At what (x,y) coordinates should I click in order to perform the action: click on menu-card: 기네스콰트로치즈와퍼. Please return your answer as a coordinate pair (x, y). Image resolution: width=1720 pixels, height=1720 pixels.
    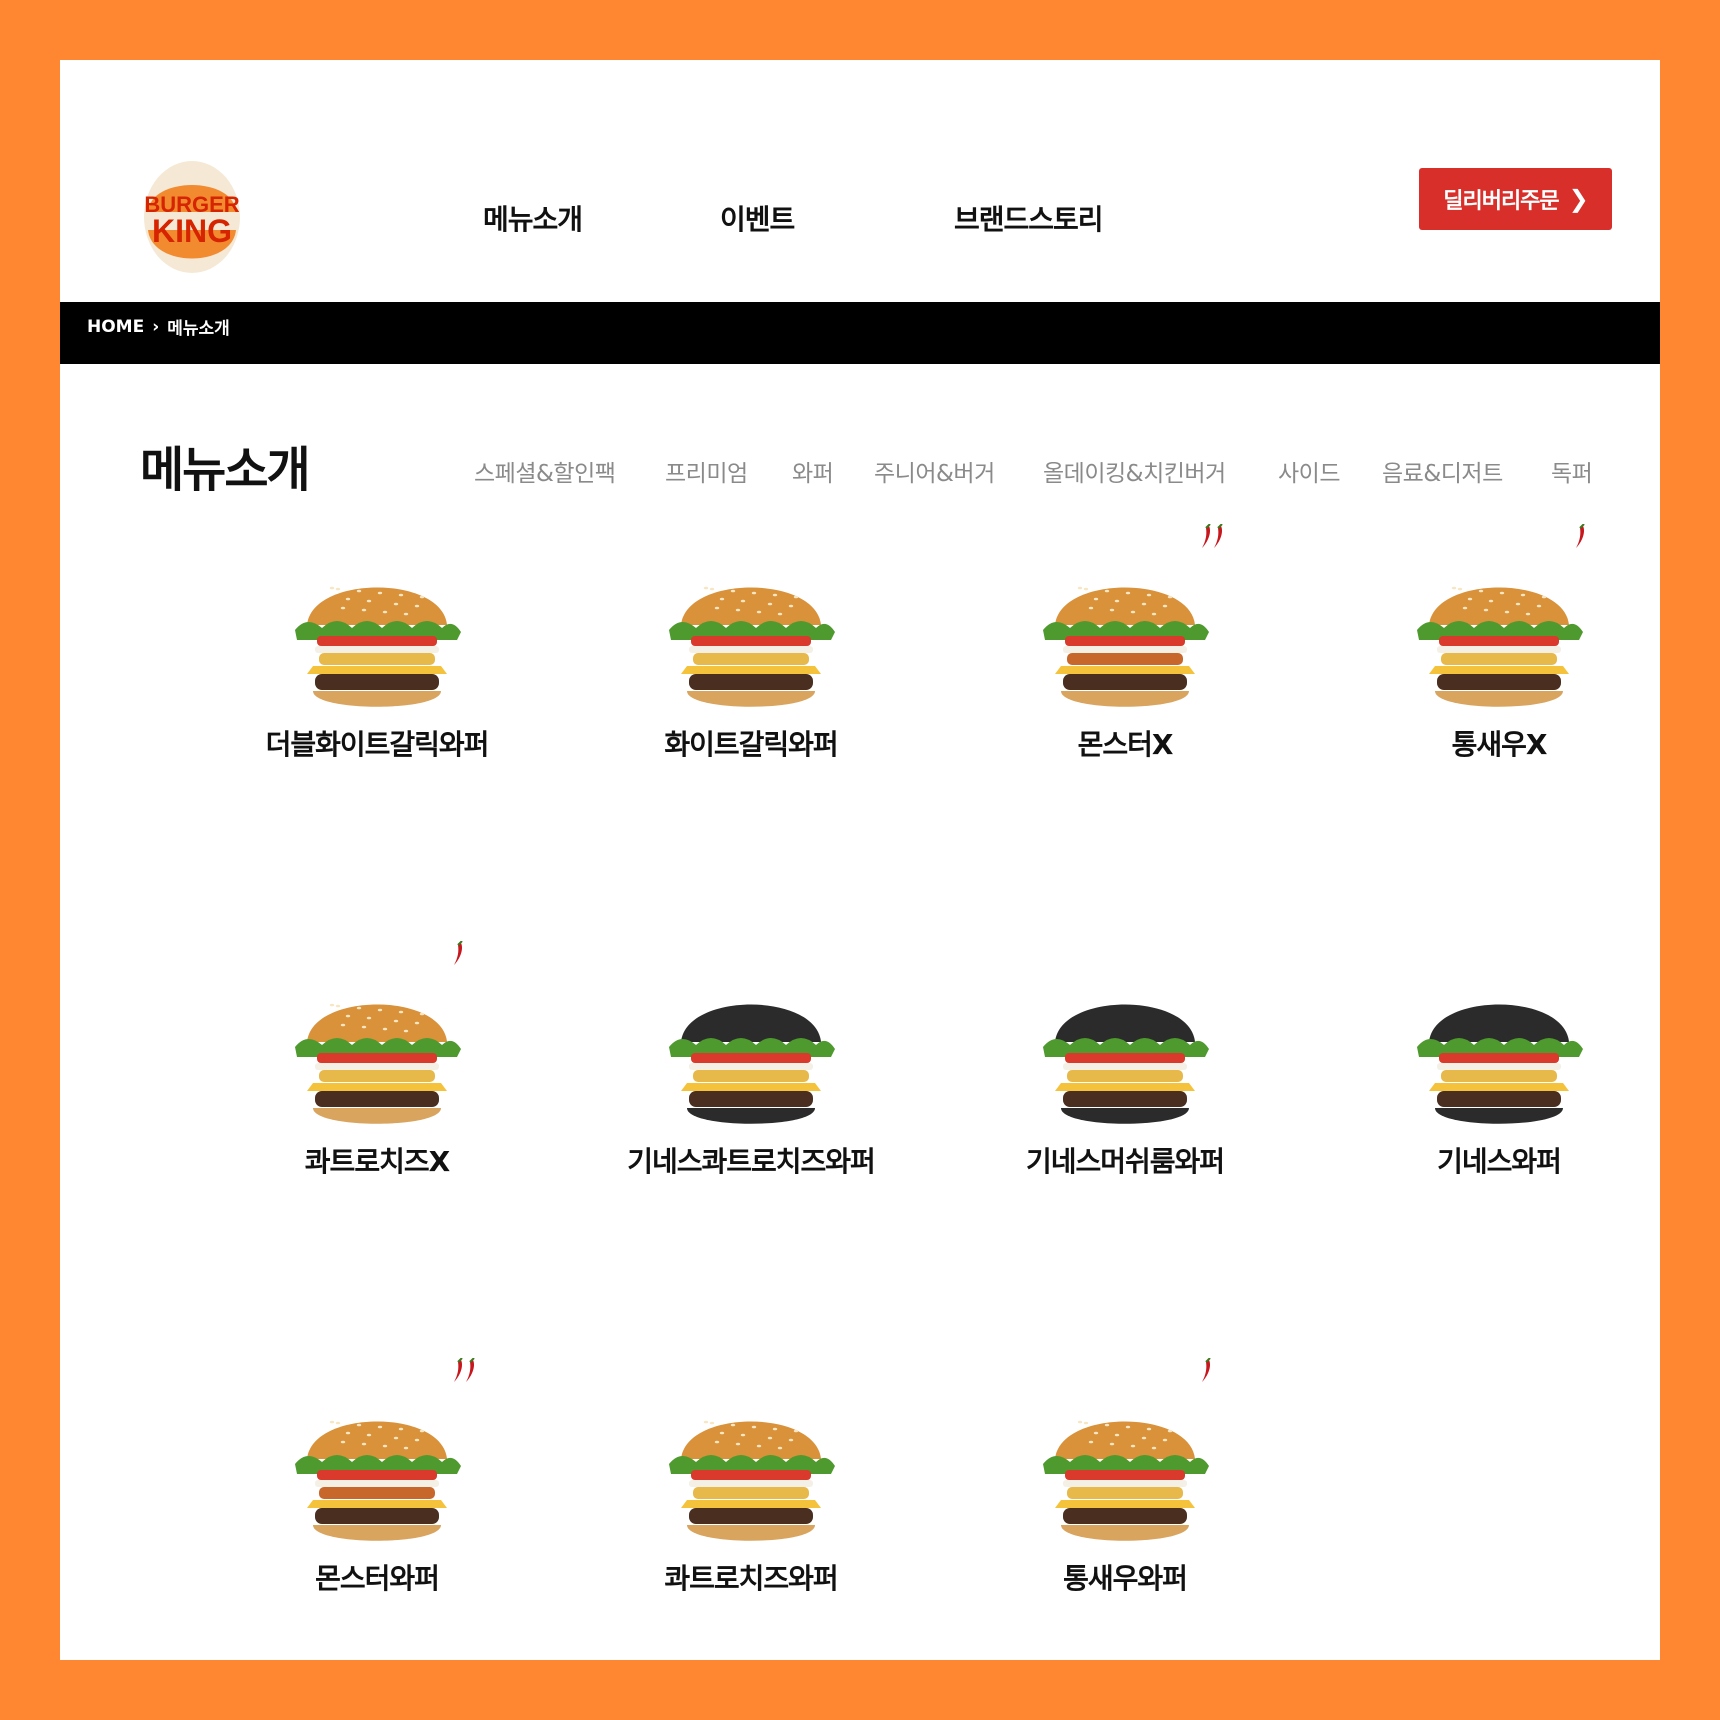
    Looking at the image, I should click on (751, 1097).